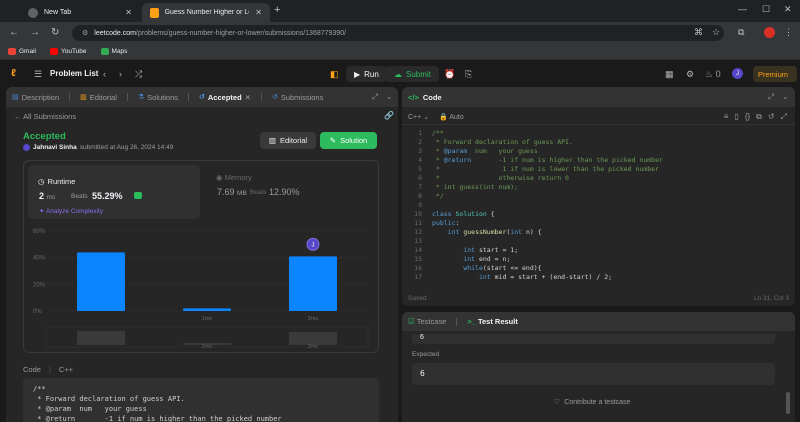 The height and width of the screenshot is (422, 800). I want to click on layout-icon: ▦, so click(669, 74).